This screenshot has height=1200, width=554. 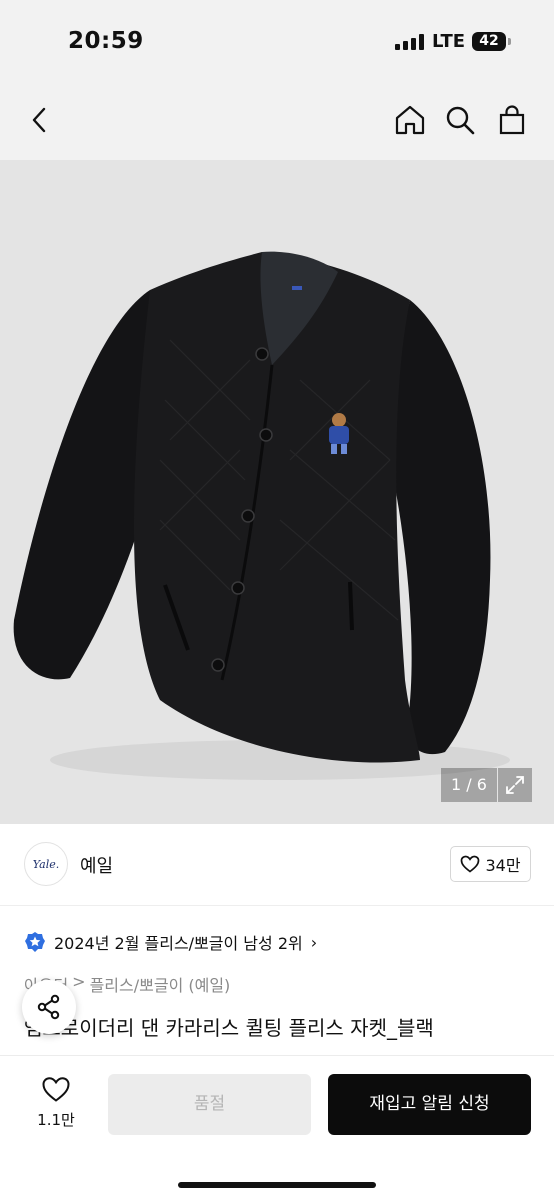 I want to click on breadcrumb-subcategory: 플리스/뽀글이 (예일), so click(x=160, y=984).